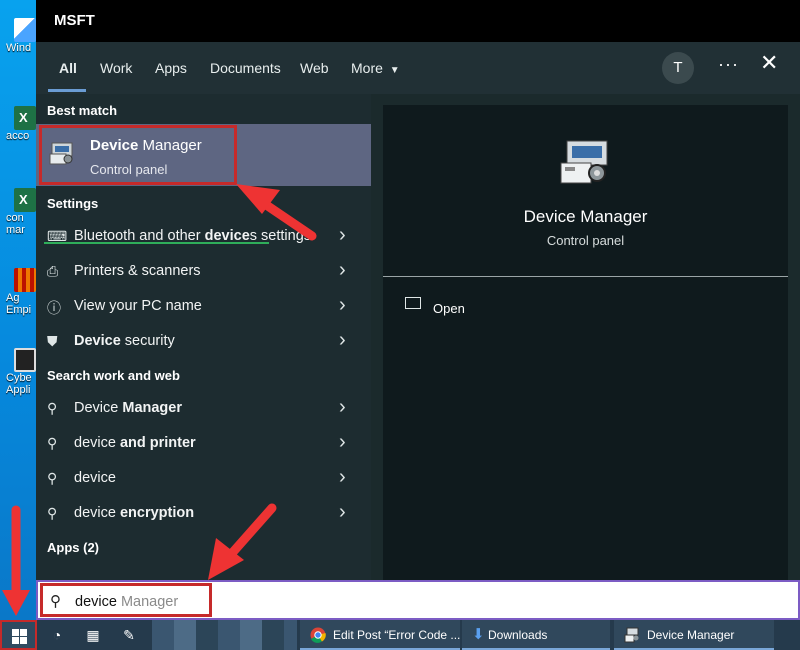 Image resolution: width=800 pixels, height=650 pixels. What do you see at coordinates (113, 375) in the screenshot?
I see `search-web-heading: Search work and web` at bounding box center [113, 375].